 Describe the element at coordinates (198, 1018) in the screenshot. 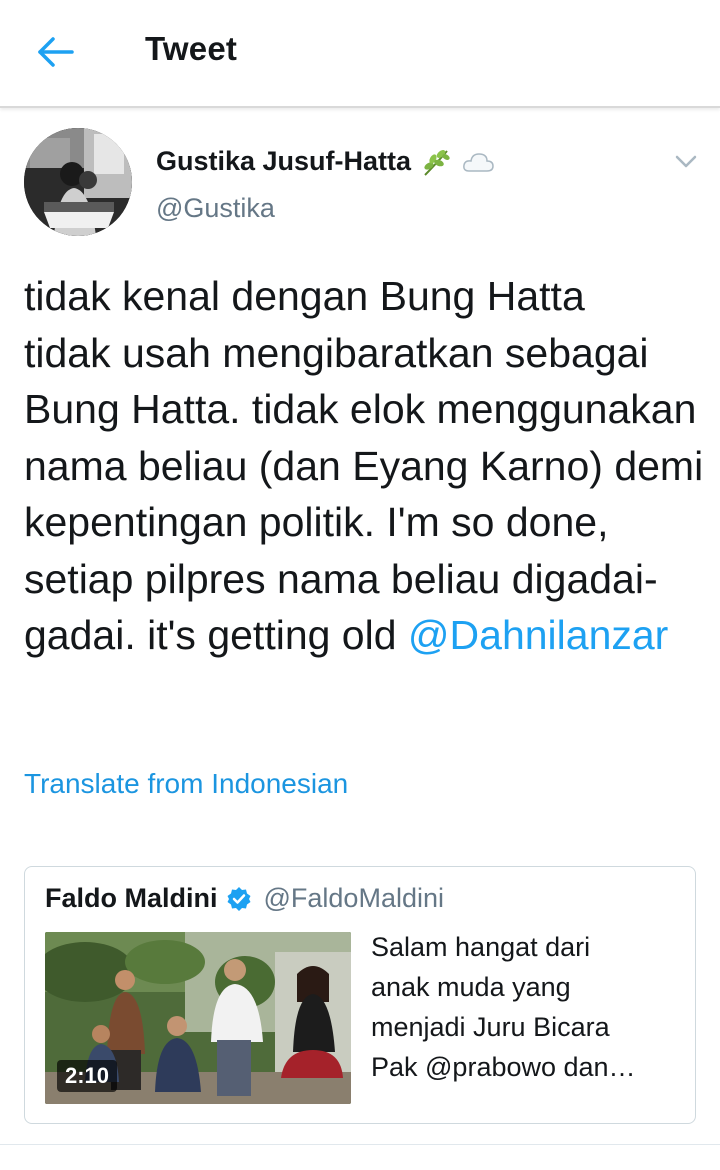

I see `video-thumbnail: 2:10` at that location.